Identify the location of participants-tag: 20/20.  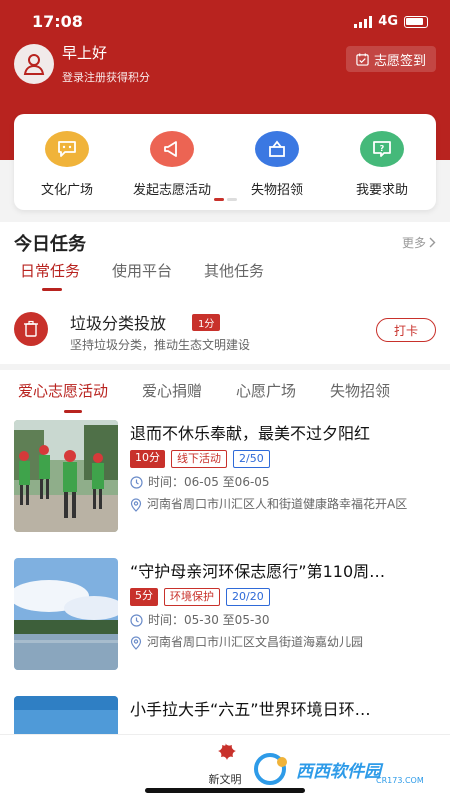
(248, 597).